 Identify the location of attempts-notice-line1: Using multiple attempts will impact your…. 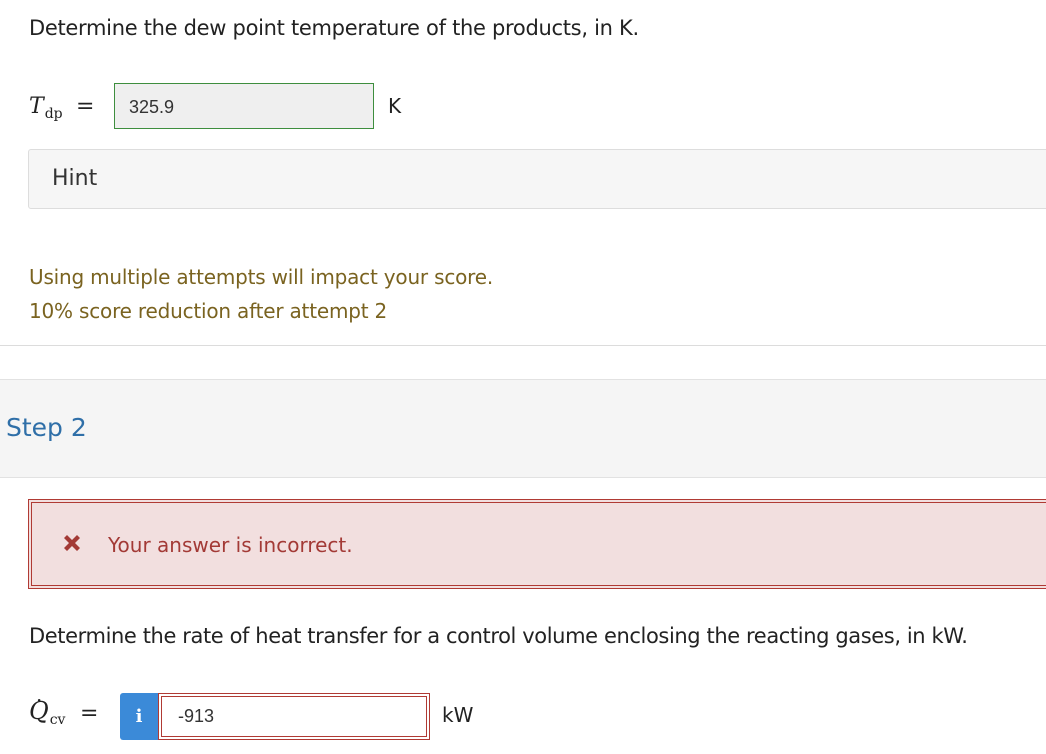
(261, 277).